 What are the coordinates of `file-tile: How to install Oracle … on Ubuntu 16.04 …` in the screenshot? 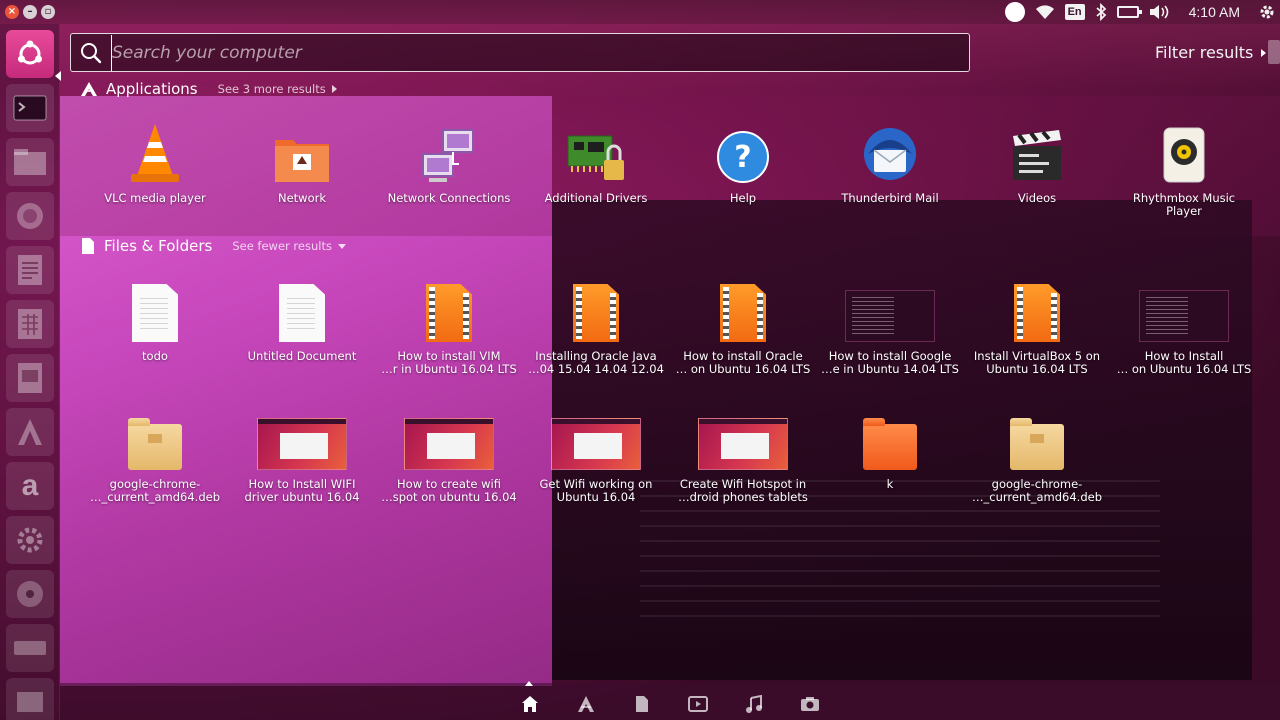 It's located at (743, 324).